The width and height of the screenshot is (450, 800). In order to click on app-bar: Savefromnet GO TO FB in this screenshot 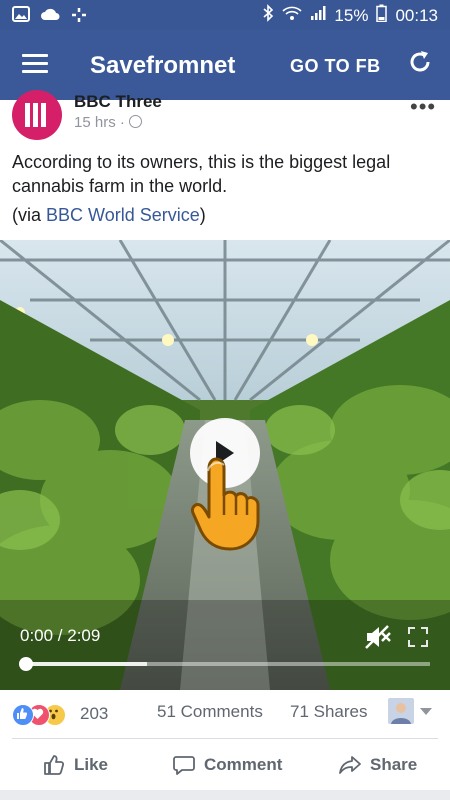, I will do `click(225, 65)`.